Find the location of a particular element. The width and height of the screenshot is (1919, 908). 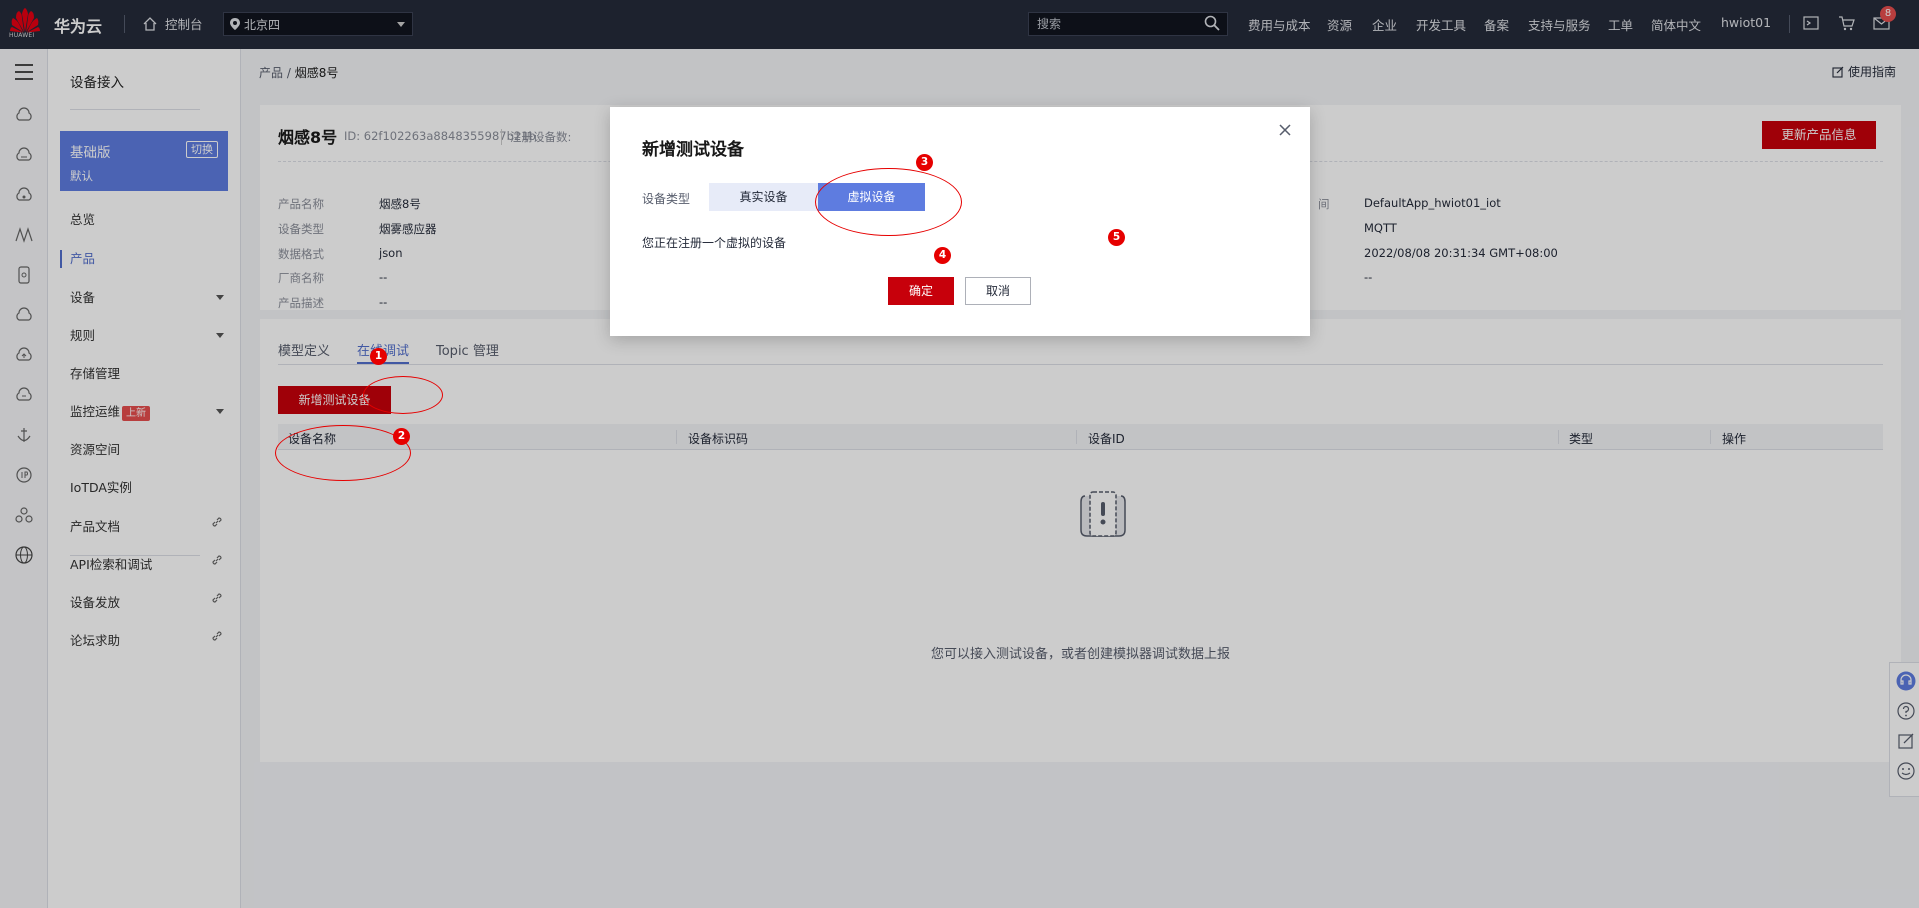

cancel-button: 取消 is located at coordinates (998, 291).